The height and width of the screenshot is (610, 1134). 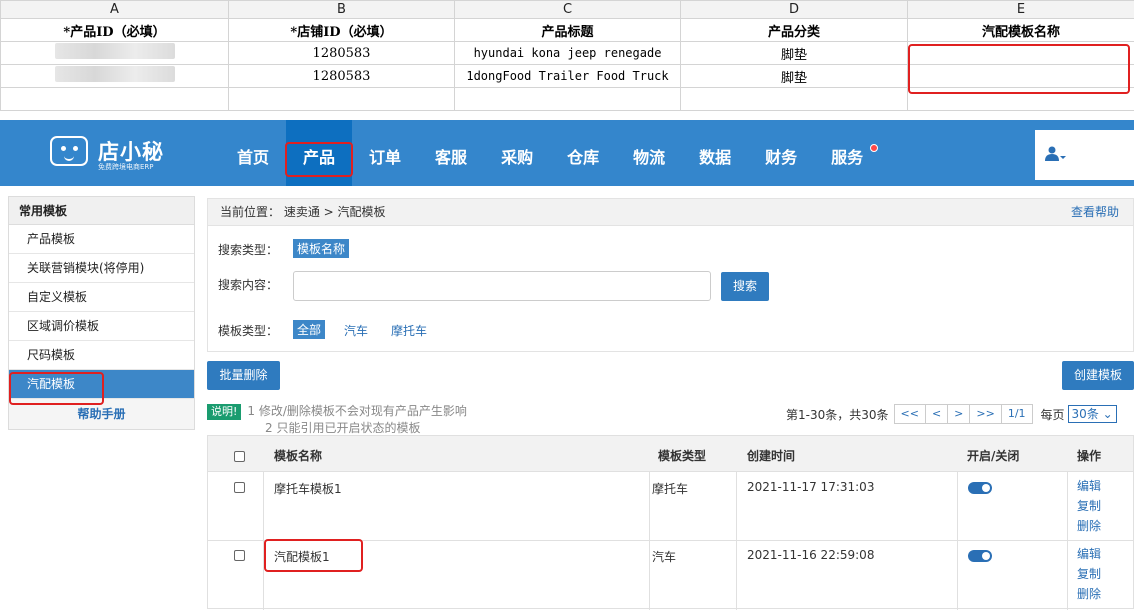 What do you see at coordinates (335, 212) in the screenshot?
I see `breadcrumb-path: 速卖通 > 汽配模板` at bounding box center [335, 212].